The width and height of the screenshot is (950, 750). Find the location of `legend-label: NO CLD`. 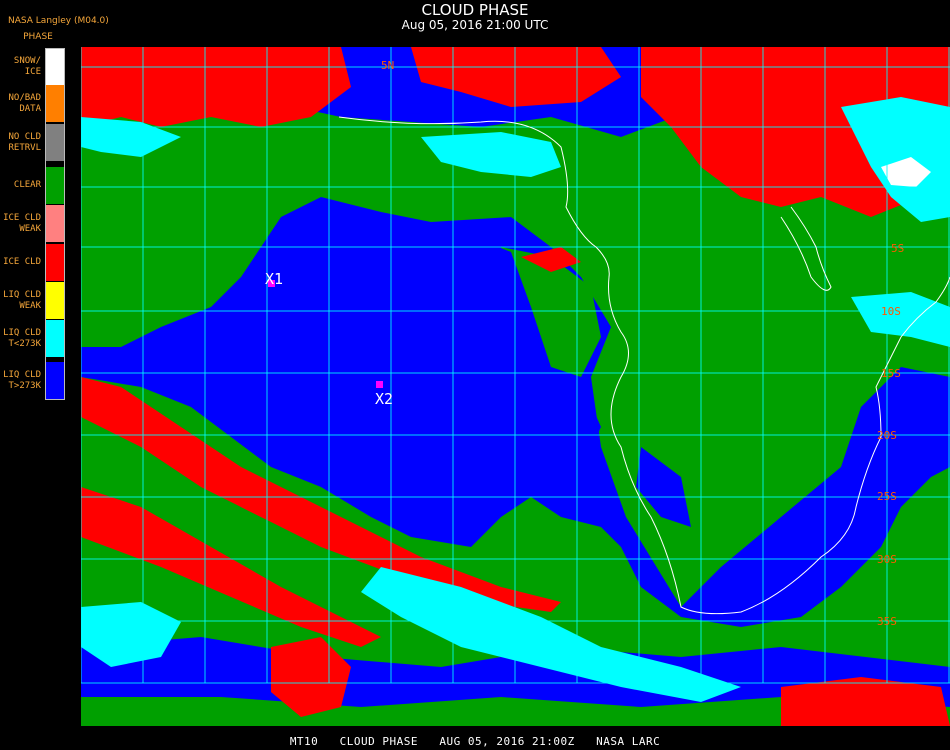

legend-label: NO CLD is located at coordinates (24, 136).